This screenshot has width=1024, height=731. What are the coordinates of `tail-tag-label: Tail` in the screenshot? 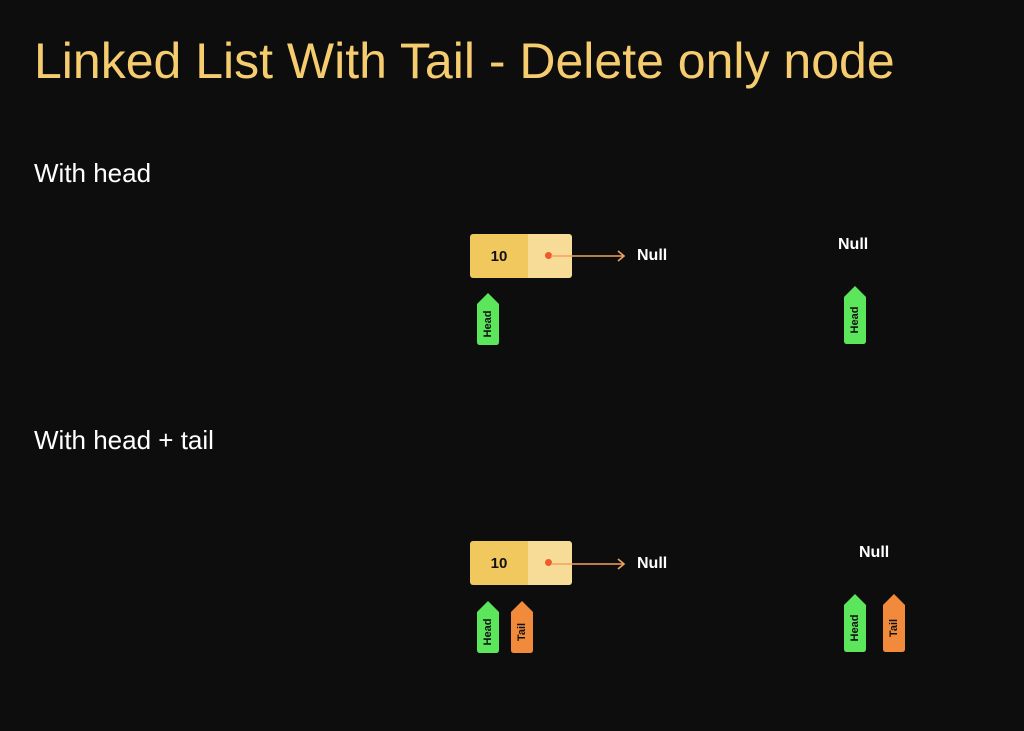 It's located at (522, 632).